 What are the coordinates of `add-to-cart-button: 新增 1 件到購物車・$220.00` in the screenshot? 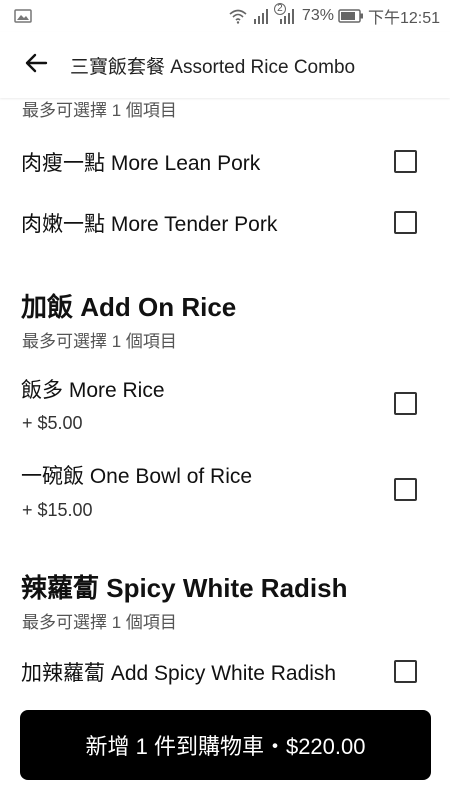 It's located at (225, 745).